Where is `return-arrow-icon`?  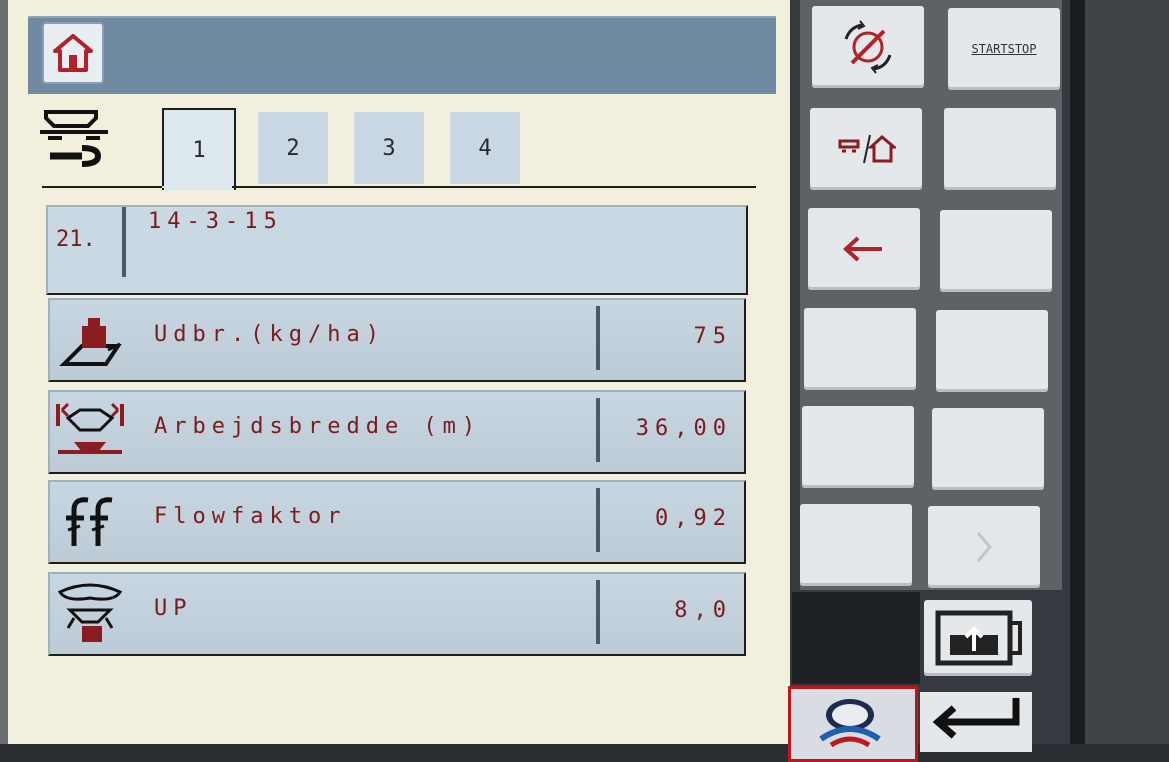 return-arrow-icon is located at coordinates (976, 718).